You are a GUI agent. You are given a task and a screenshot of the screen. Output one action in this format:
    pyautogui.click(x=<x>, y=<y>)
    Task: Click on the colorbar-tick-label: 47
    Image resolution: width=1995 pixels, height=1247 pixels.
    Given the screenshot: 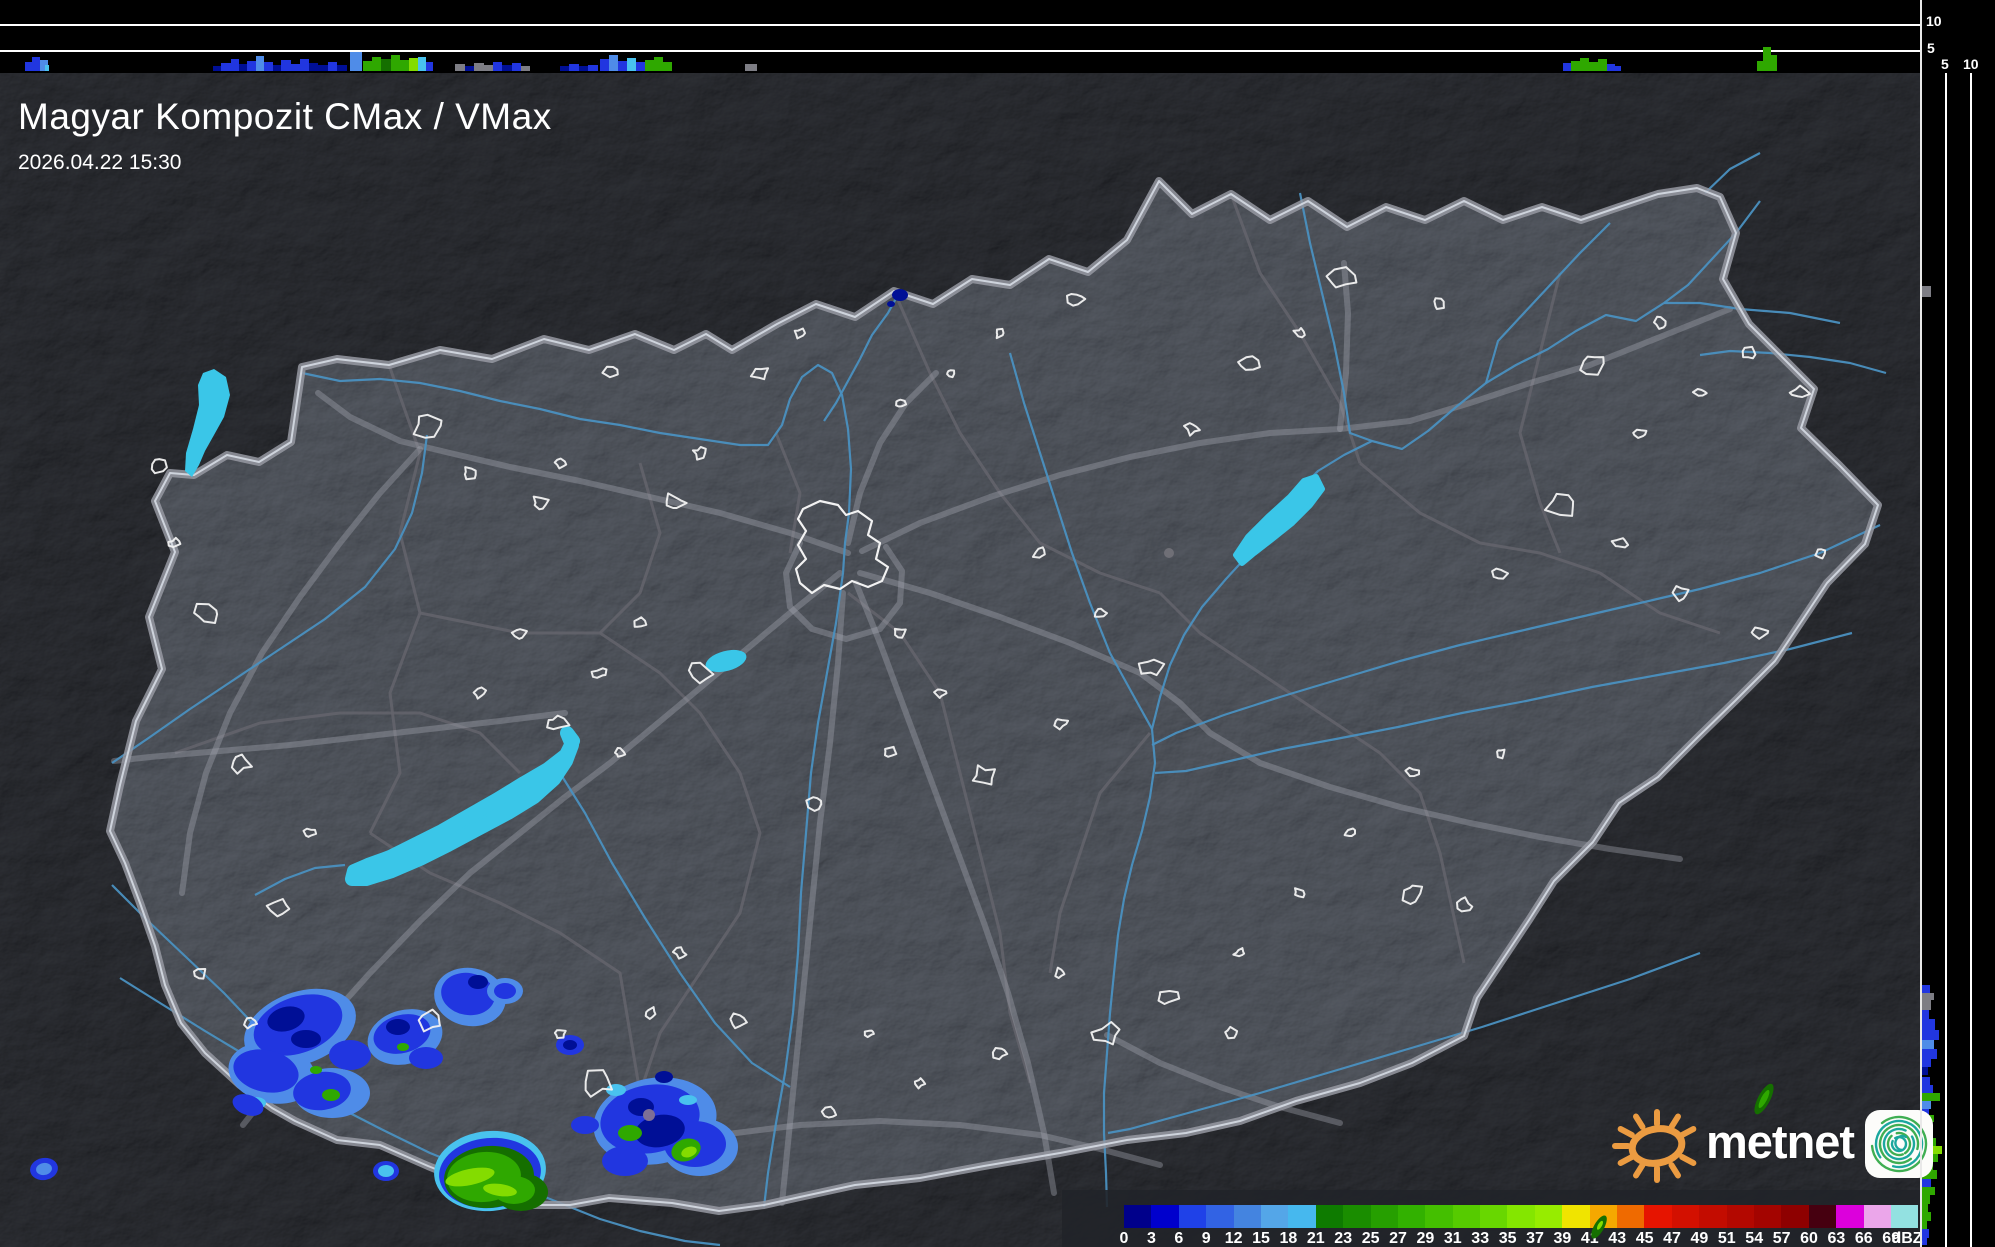 What is the action you would take?
    pyautogui.click(x=1672, y=1238)
    